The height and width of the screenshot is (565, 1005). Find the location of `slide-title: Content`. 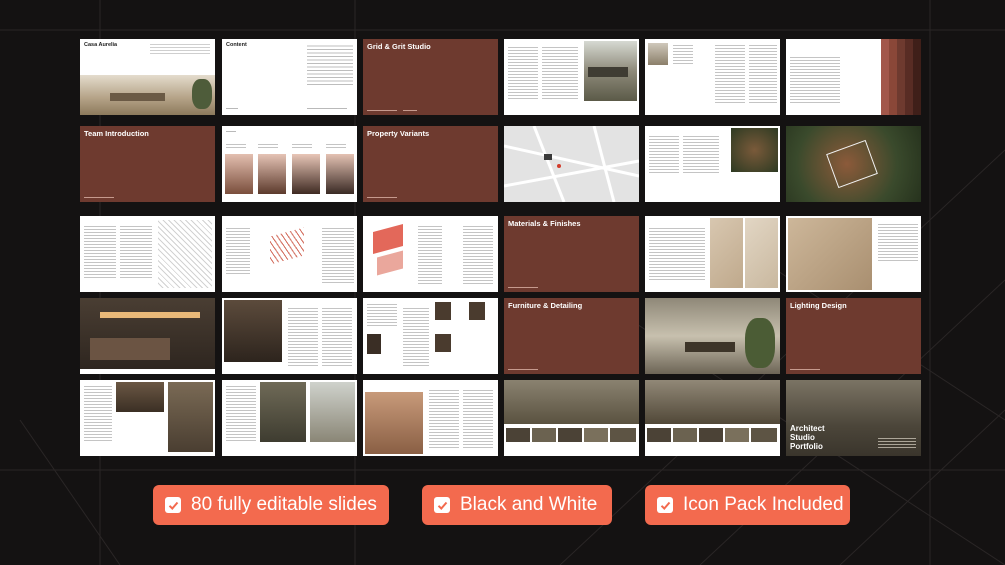

slide-title: Content is located at coordinates (236, 45).